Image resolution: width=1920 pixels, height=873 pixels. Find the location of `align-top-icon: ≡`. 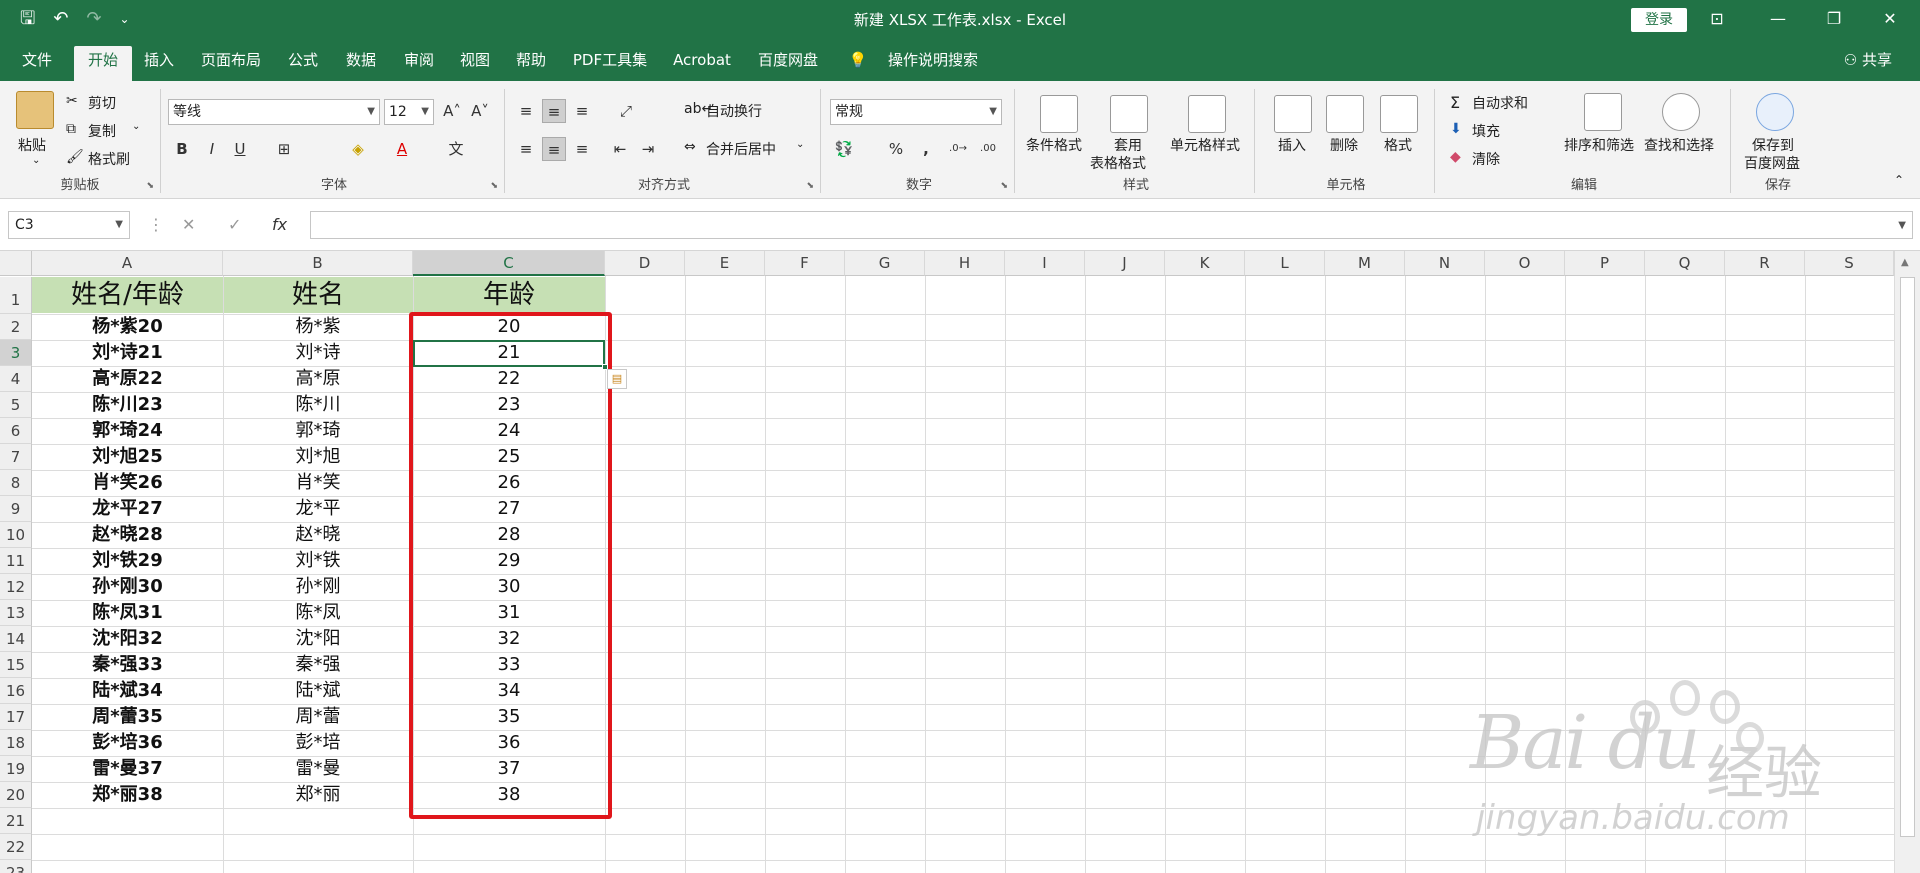

align-top-icon: ≡ is located at coordinates (526, 111).